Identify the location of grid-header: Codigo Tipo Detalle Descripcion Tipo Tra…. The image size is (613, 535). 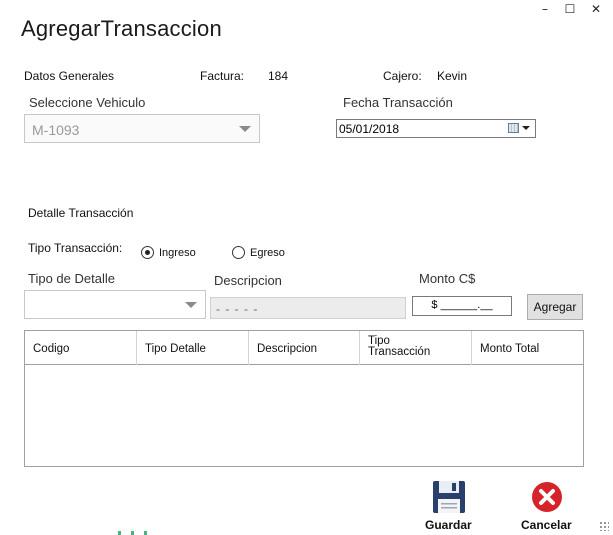
(304, 348).